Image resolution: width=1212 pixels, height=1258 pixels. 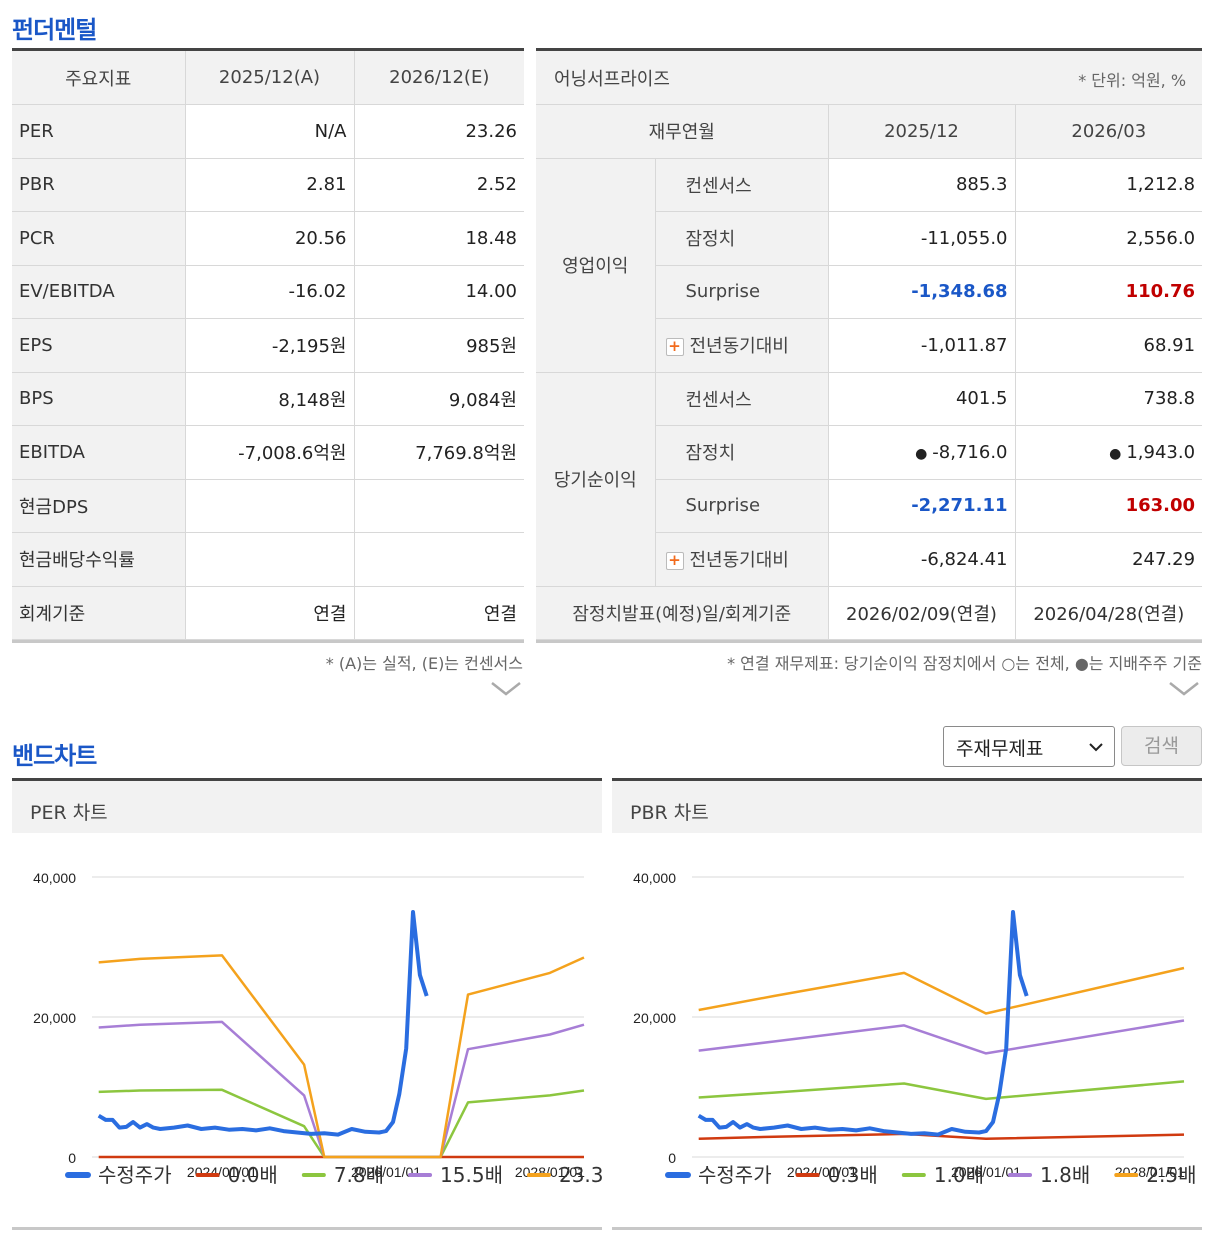 I want to click on surprise-unit: * 단위: 억원, %, so click(x=1132, y=80).